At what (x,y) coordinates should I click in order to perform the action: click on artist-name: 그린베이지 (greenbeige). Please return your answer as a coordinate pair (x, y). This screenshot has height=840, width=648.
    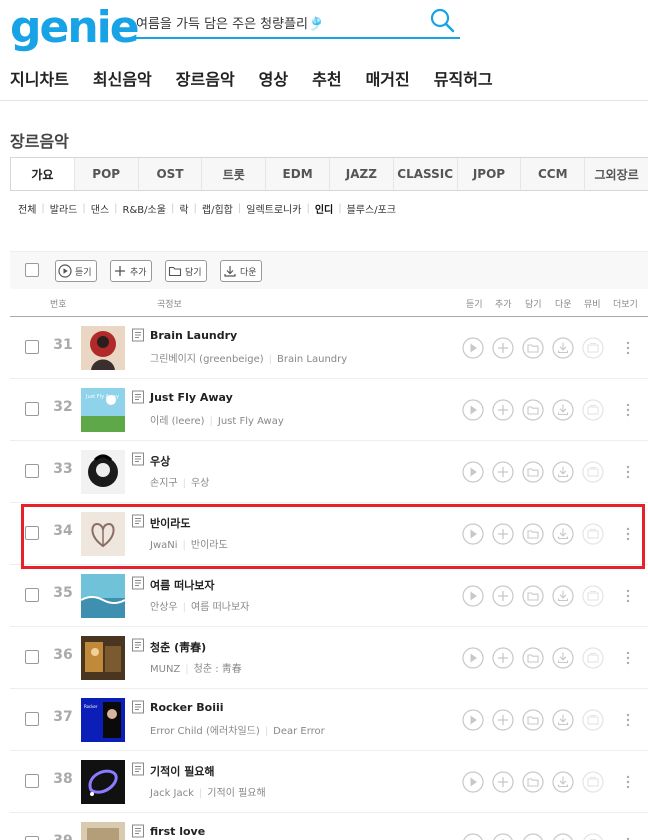
    Looking at the image, I should click on (207, 359).